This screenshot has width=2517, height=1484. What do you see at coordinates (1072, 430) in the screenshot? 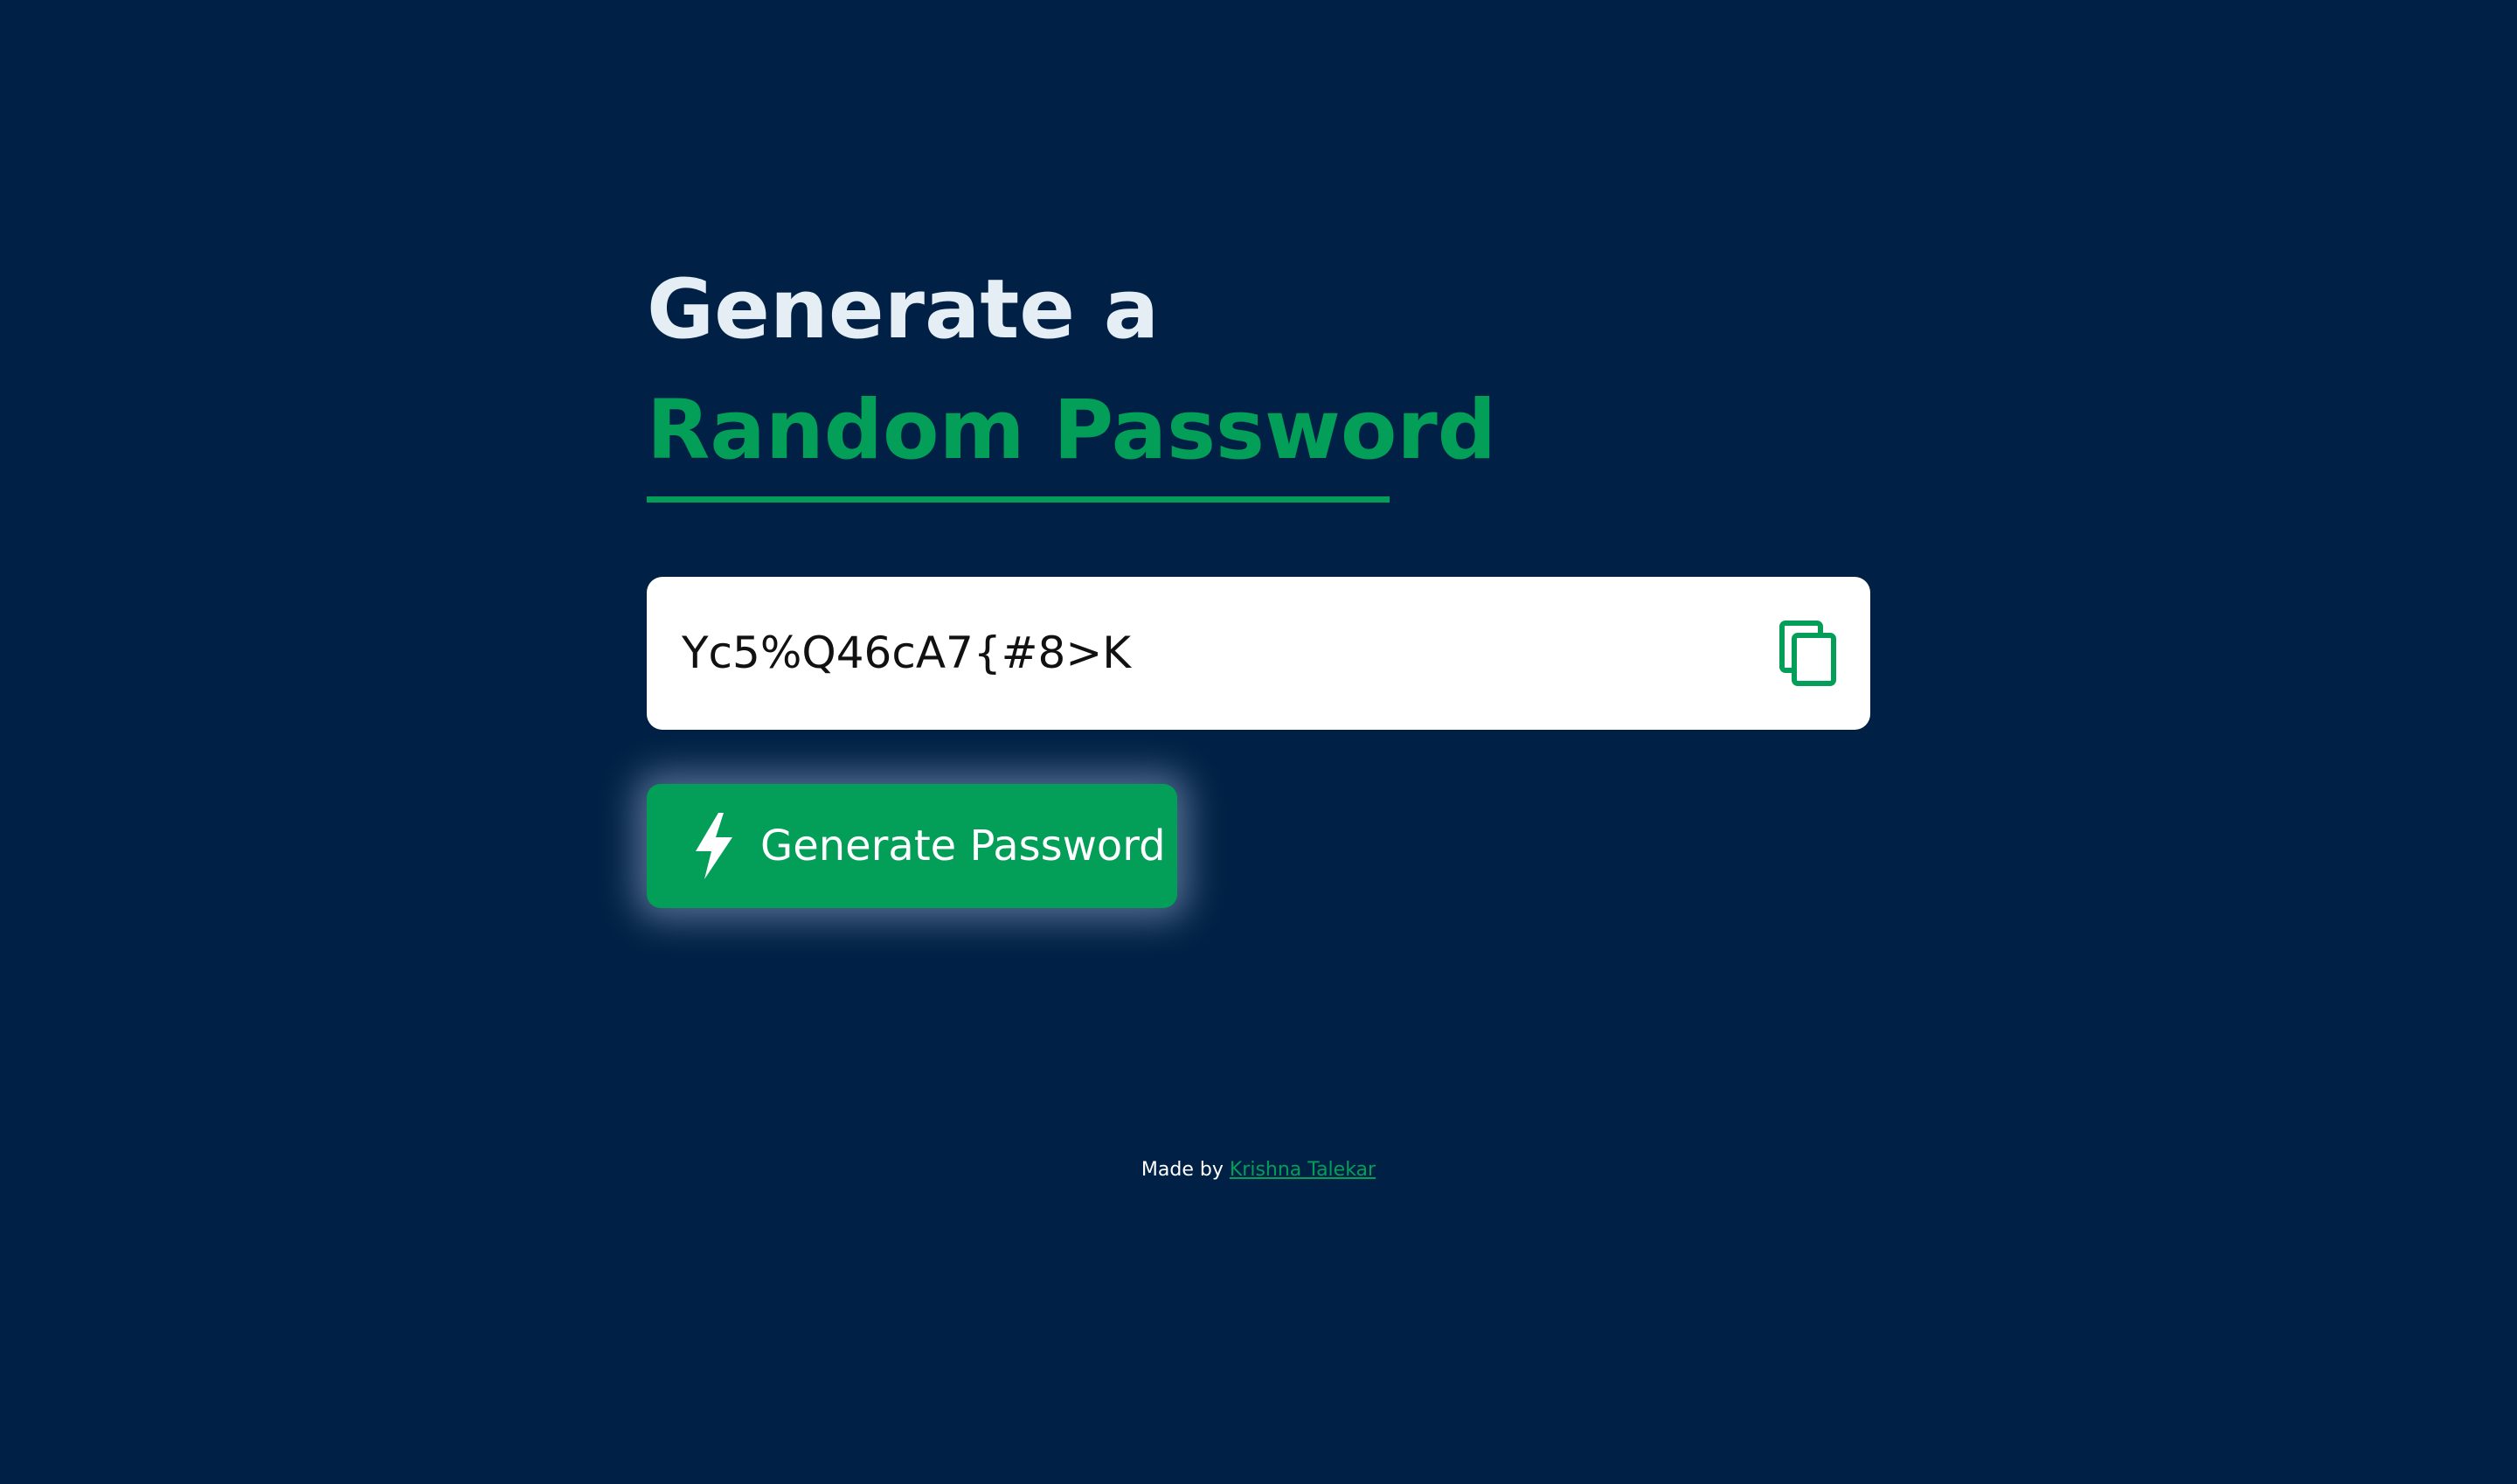
I see `heading-title-line2: Random Password` at bounding box center [1072, 430].